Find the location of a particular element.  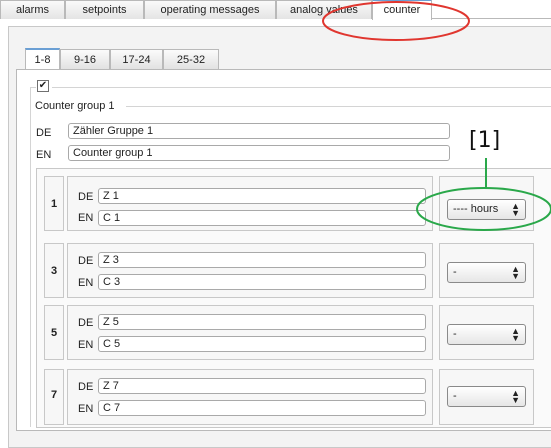

annotation-label: [1] is located at coordinates (485, 140).